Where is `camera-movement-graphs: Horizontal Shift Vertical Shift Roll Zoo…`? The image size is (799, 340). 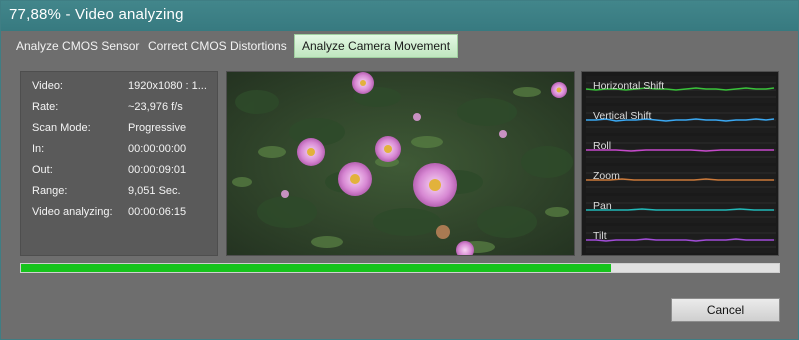
camera-movement-graphs: Horizontal Shift Vertical Shift Roll Zoo… is located at coordinates (680, 163).